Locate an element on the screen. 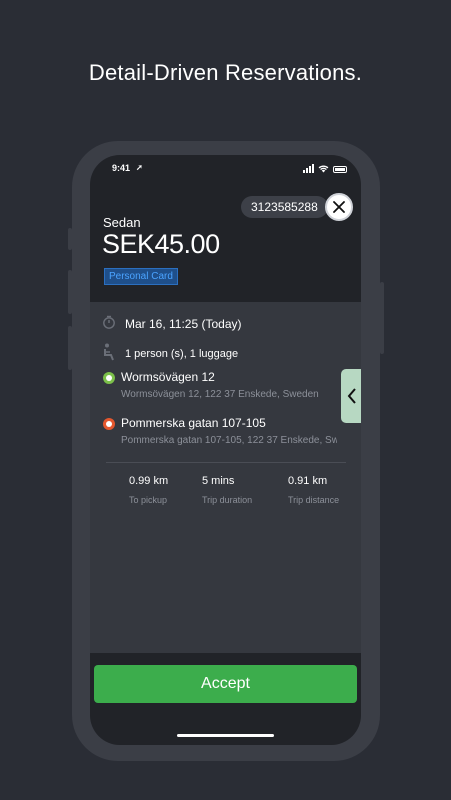 The height and width of the screenshot is (800, 451). close-icon is located at coordinates (339, 207).